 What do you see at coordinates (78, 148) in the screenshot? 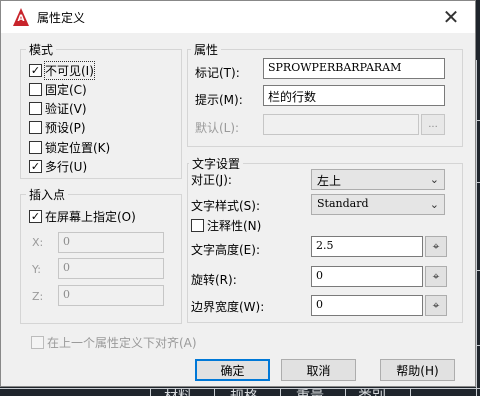
I see `checkbox-lock-position-label: 锁定位置(K)` at bounding box center [78, 148].